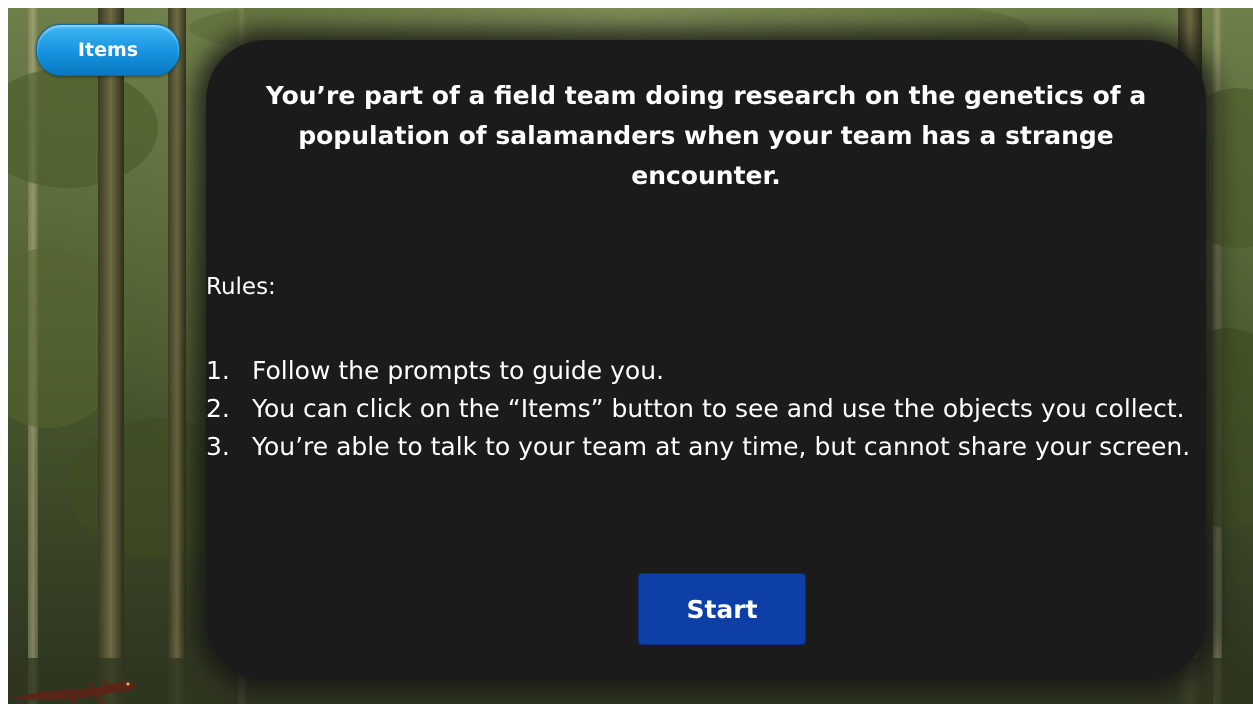  Describe the element at coordinates (241, 287) in the screenshot. I see `rules-heading: Rules:` at that location.